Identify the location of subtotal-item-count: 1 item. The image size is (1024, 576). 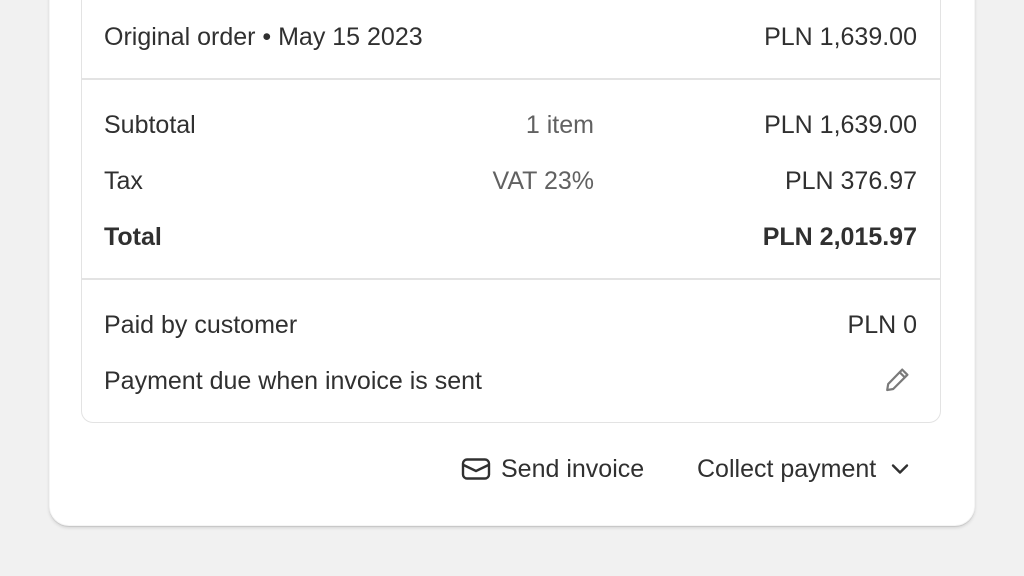
(559, 125).